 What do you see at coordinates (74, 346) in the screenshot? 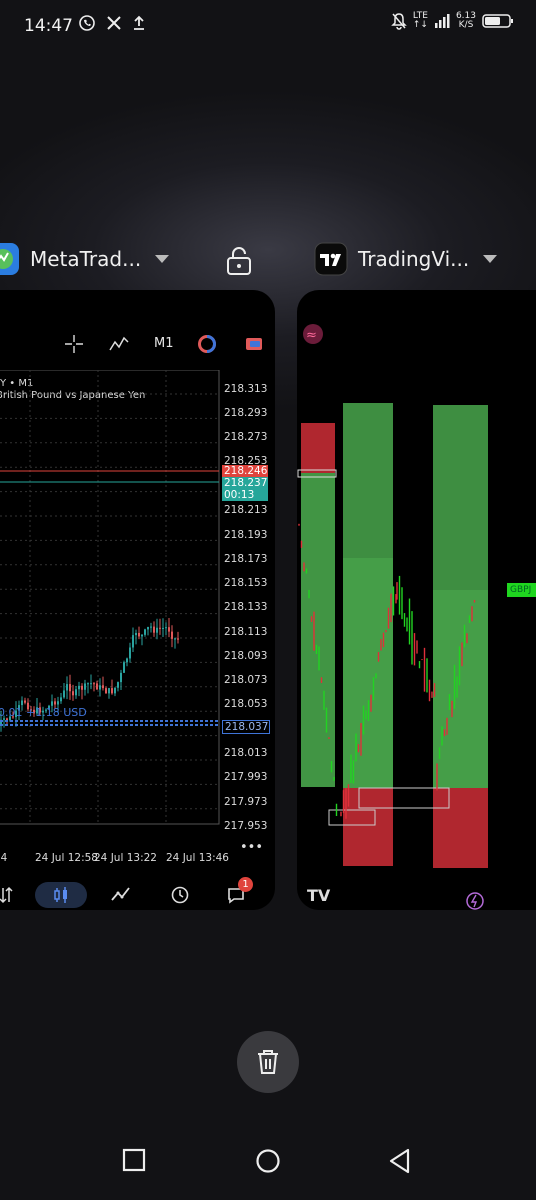
I see `crosshair-icon` at bounding box center [74, 346].